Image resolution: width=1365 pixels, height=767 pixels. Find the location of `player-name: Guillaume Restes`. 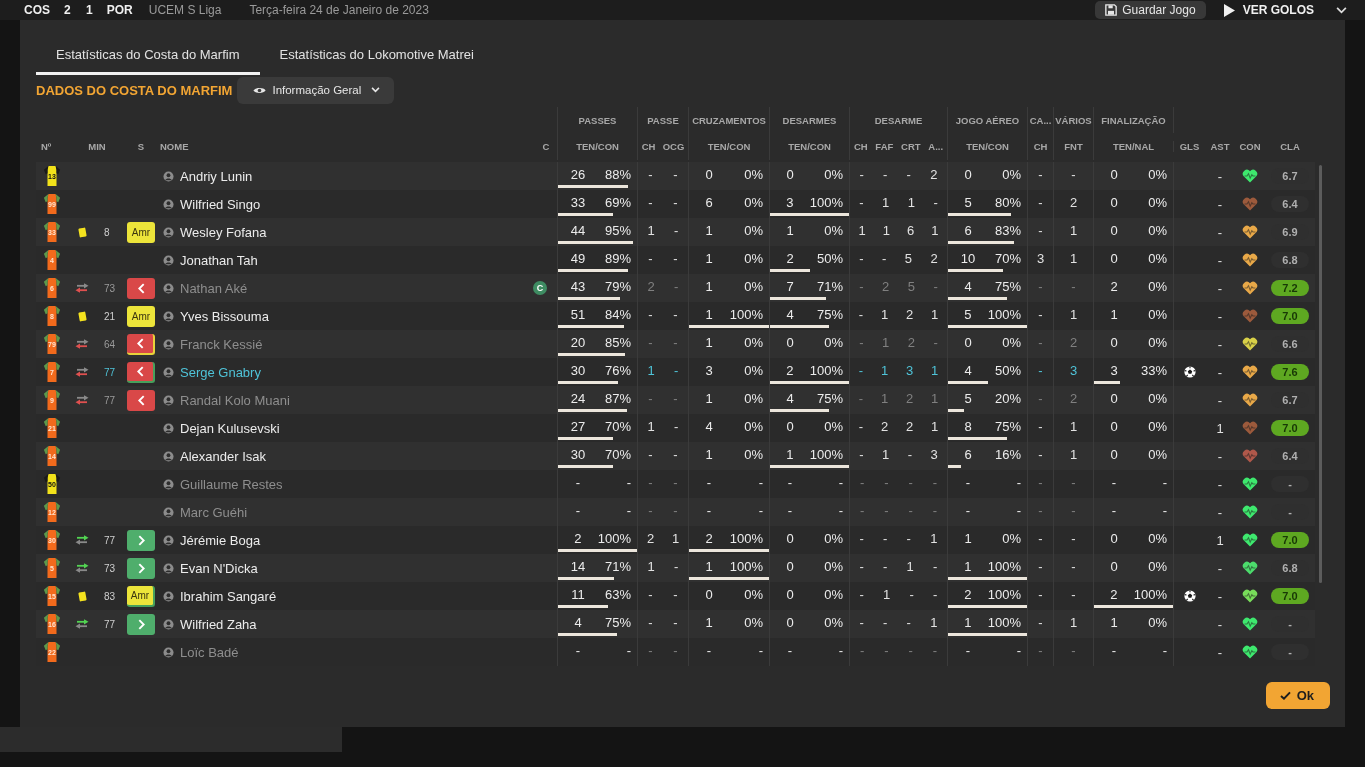

player-name: Guillaume Restes is located at coordinates (231, 484).